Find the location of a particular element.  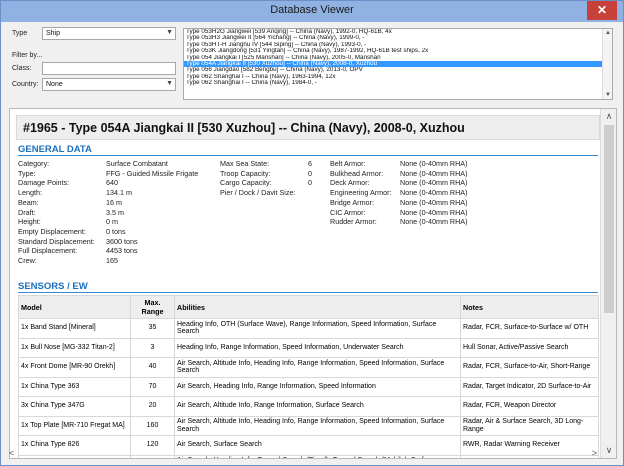

country-dropdown: None ▼ is located at coordinates (109, 84).